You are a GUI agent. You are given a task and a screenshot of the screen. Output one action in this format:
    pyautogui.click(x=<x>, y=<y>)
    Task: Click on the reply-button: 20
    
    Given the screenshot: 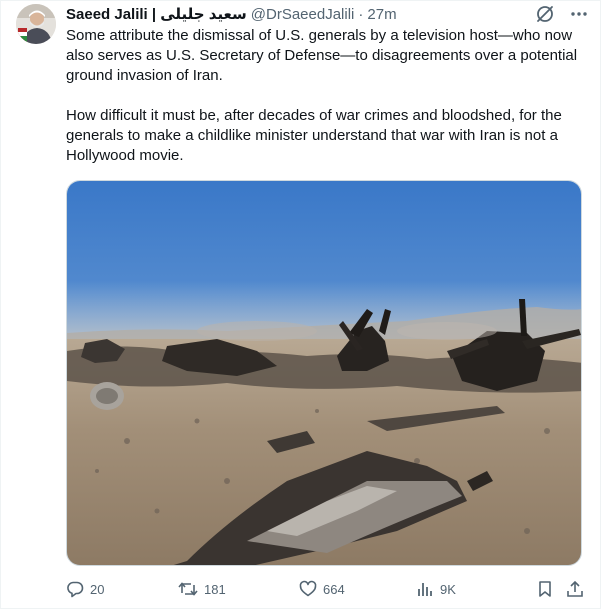 What is the action you would take?
    pyautogui.click(x=85, y=589)
    